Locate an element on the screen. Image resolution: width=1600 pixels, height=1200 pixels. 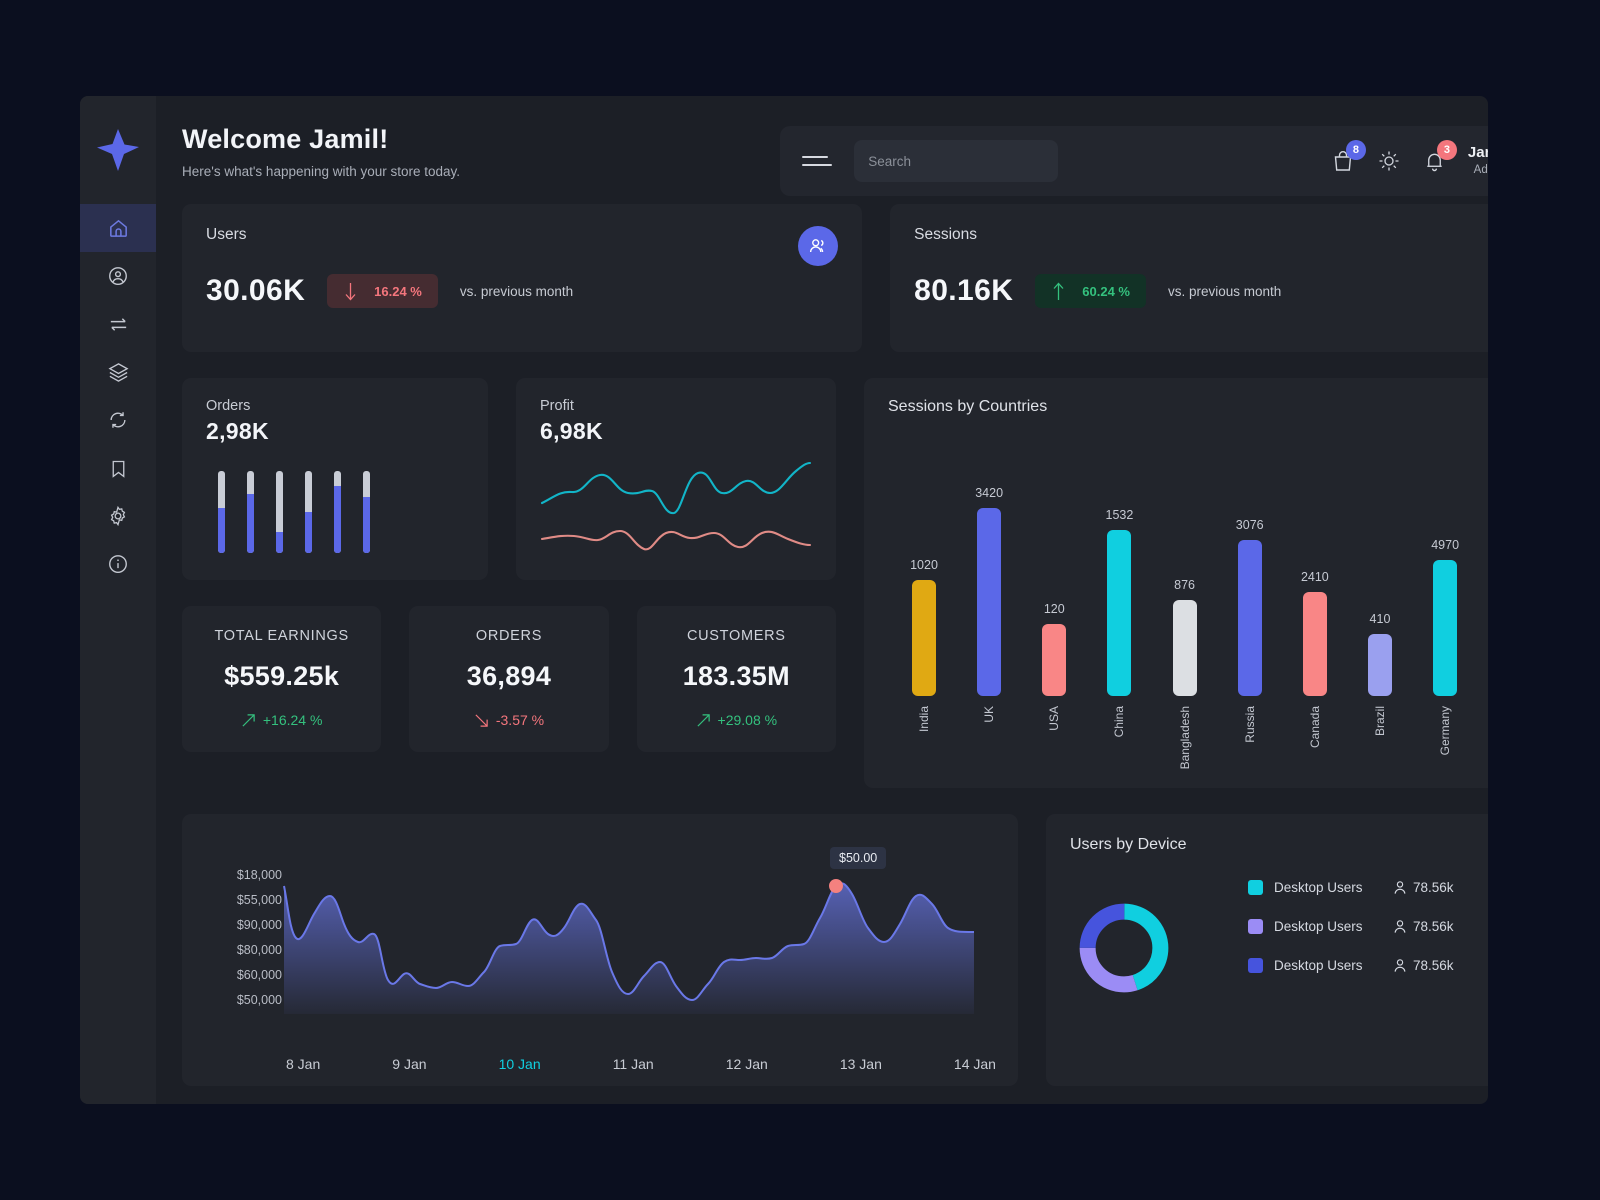
area-chart-x-axis: 8 Jan 9 Jan 10 Jan 11 Jan 12 Jan 13 Jan 14 Jan is located at coordinates (641, 1064).